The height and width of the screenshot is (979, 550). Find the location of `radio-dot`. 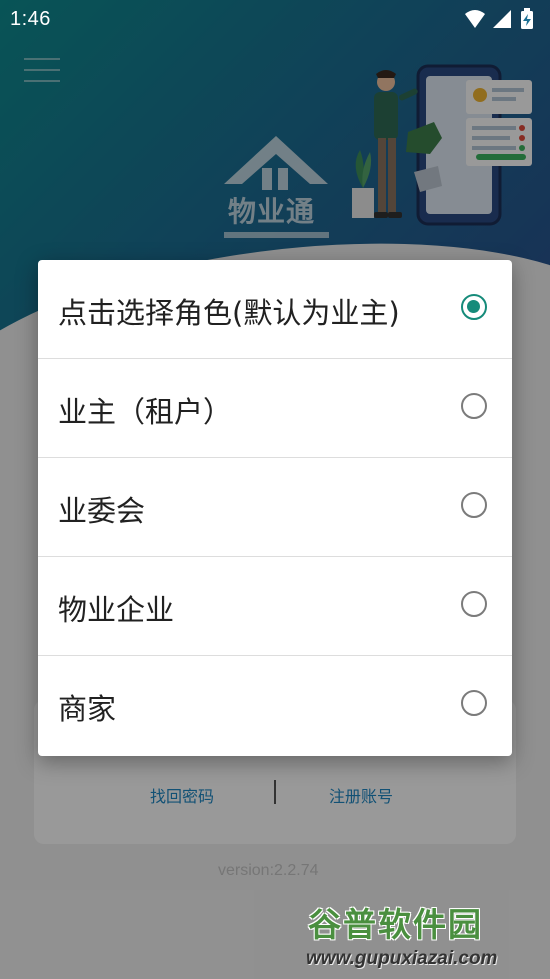

radio-dot is located at coordinates (473, 306).